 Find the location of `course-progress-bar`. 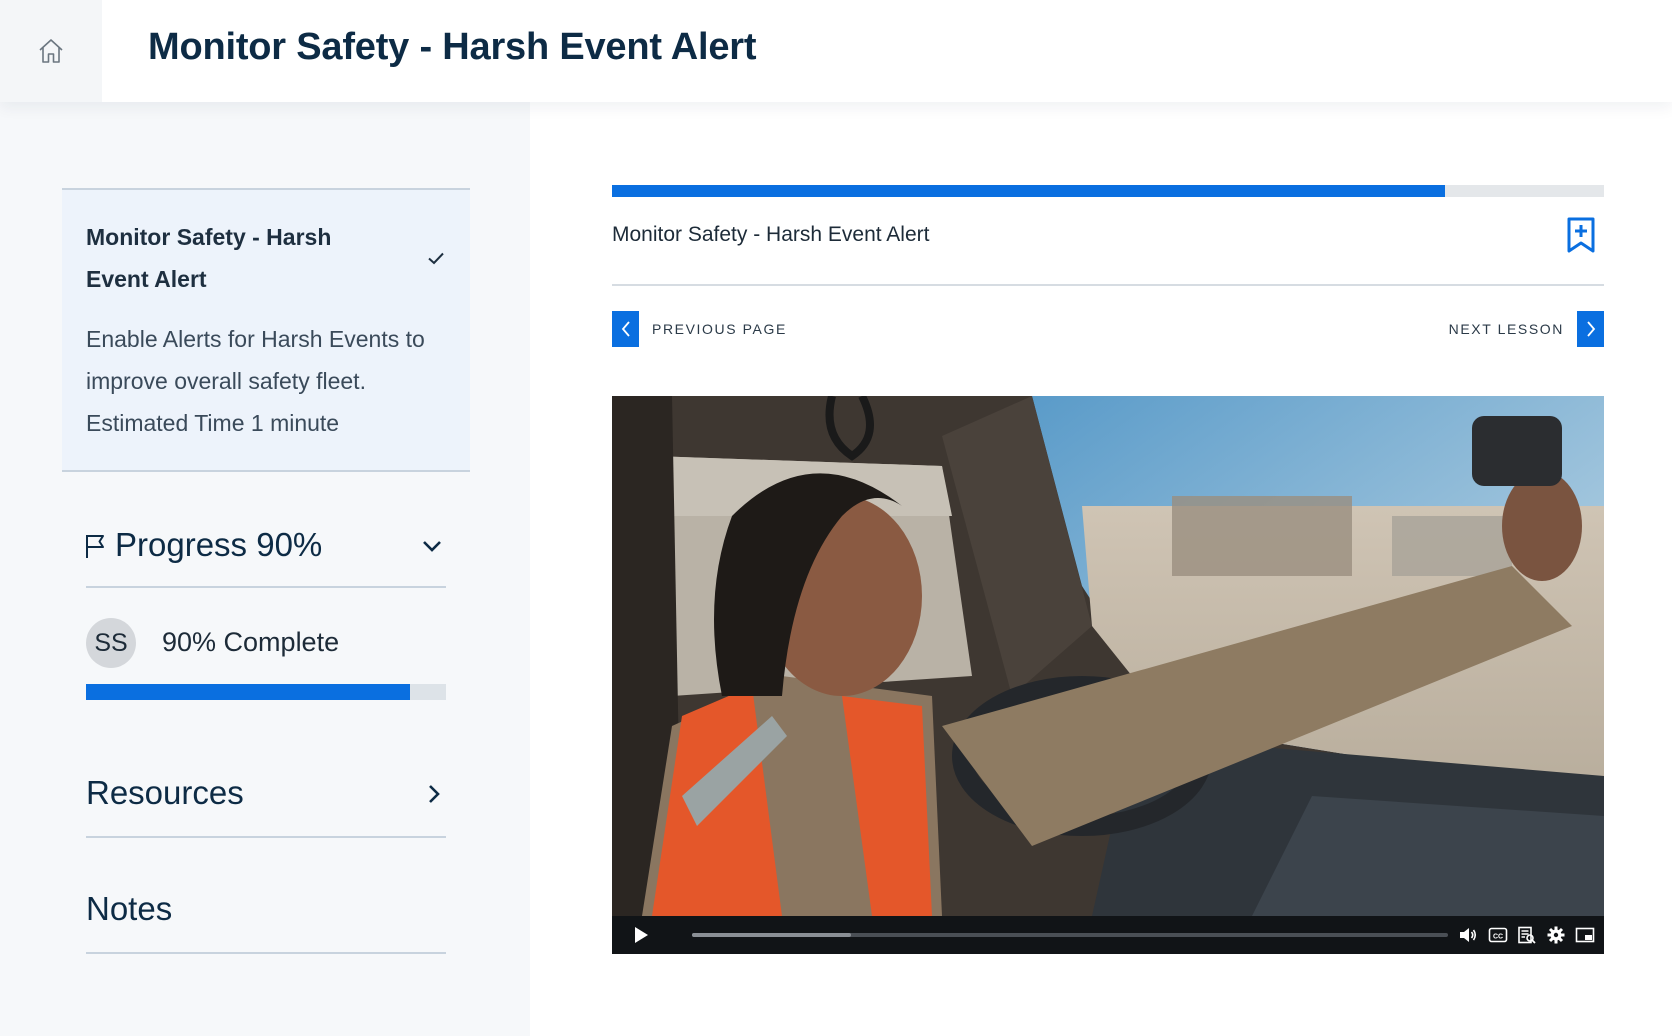

course-progress-bar is located at coordinates (266, 692).